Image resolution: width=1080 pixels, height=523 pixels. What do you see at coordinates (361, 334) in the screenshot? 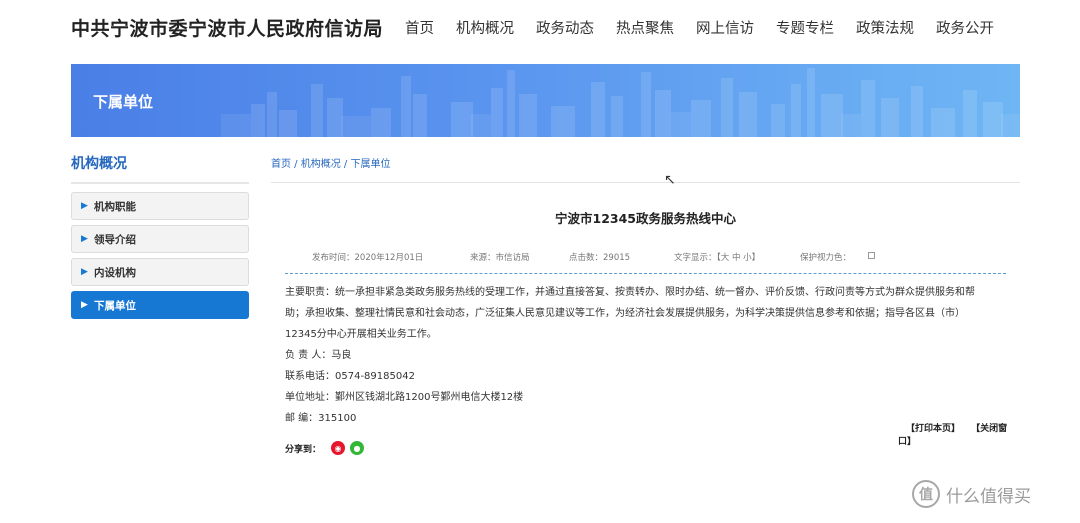
I see `duties-text: 12345分中心开展相关业务工作。` at bounding box center [361, 334].